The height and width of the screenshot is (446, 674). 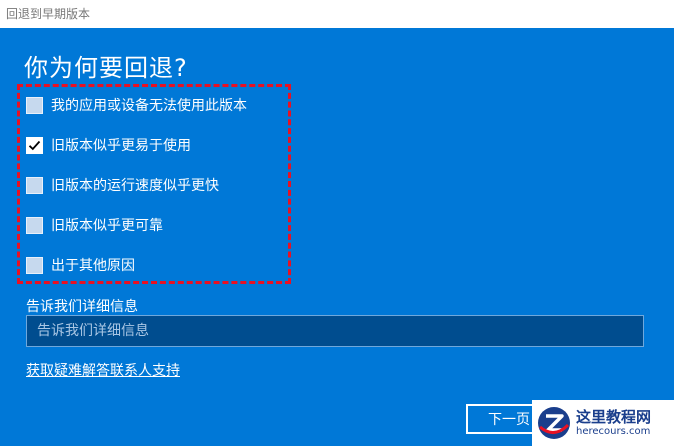 I want to click on option-label: 旧版本似乎更可靠, so click(x=107, y=226).